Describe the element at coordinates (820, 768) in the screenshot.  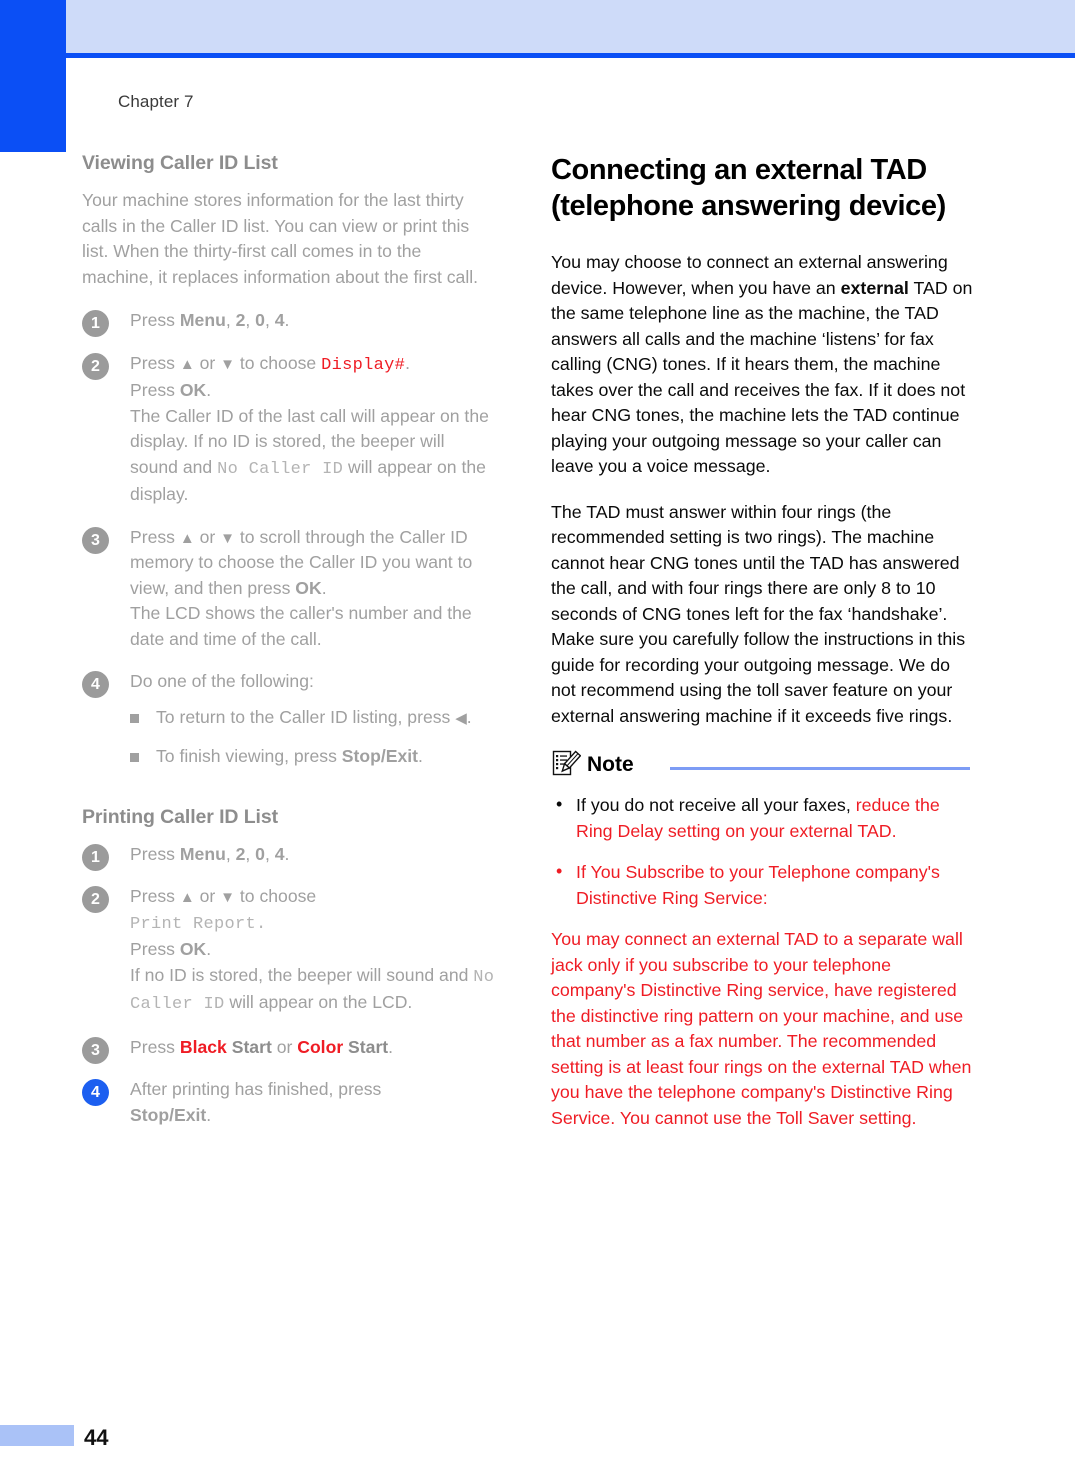
I see `note-divider-rule` at that location.